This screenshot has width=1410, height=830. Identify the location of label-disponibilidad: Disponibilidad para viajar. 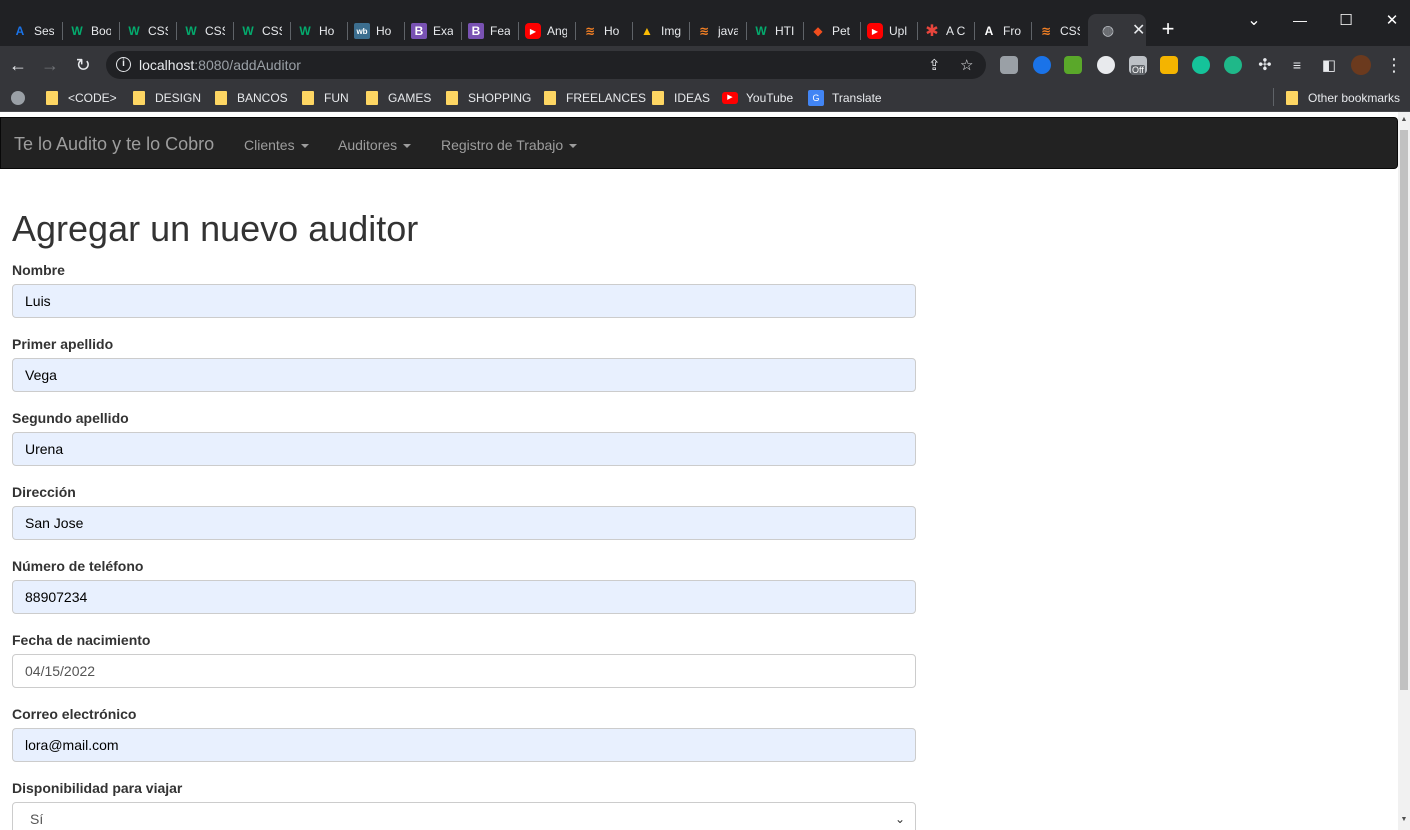
(97, 788).